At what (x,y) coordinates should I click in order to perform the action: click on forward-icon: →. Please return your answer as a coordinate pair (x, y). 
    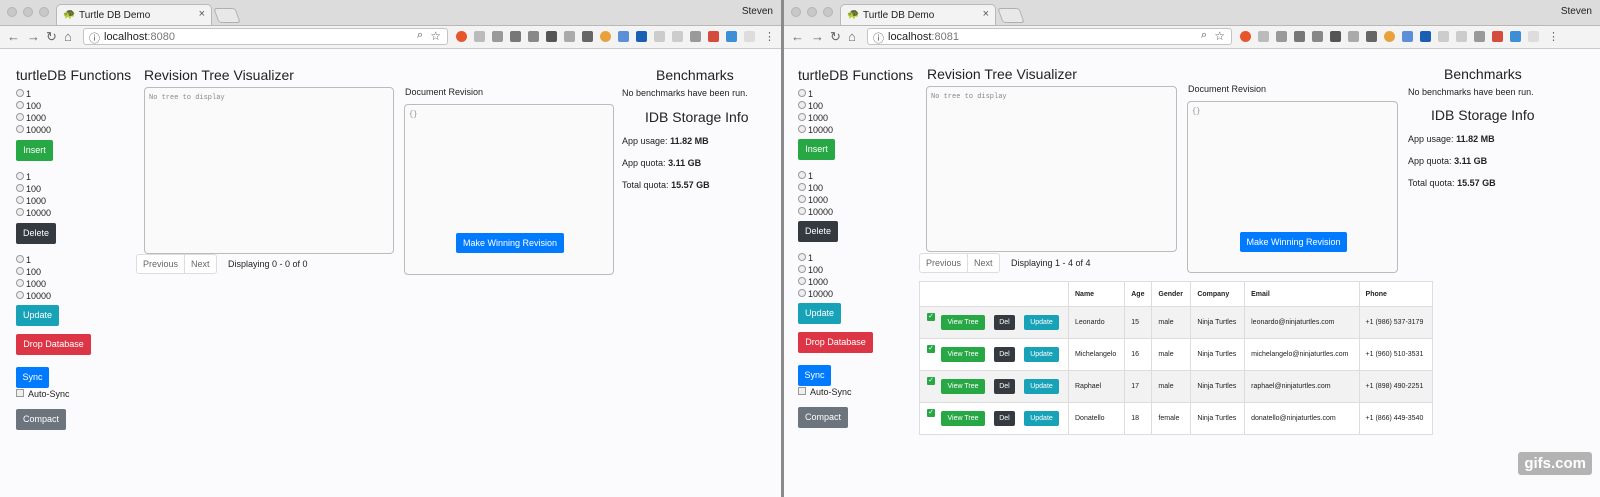
    Looking at the image, I should click on (33, 36).